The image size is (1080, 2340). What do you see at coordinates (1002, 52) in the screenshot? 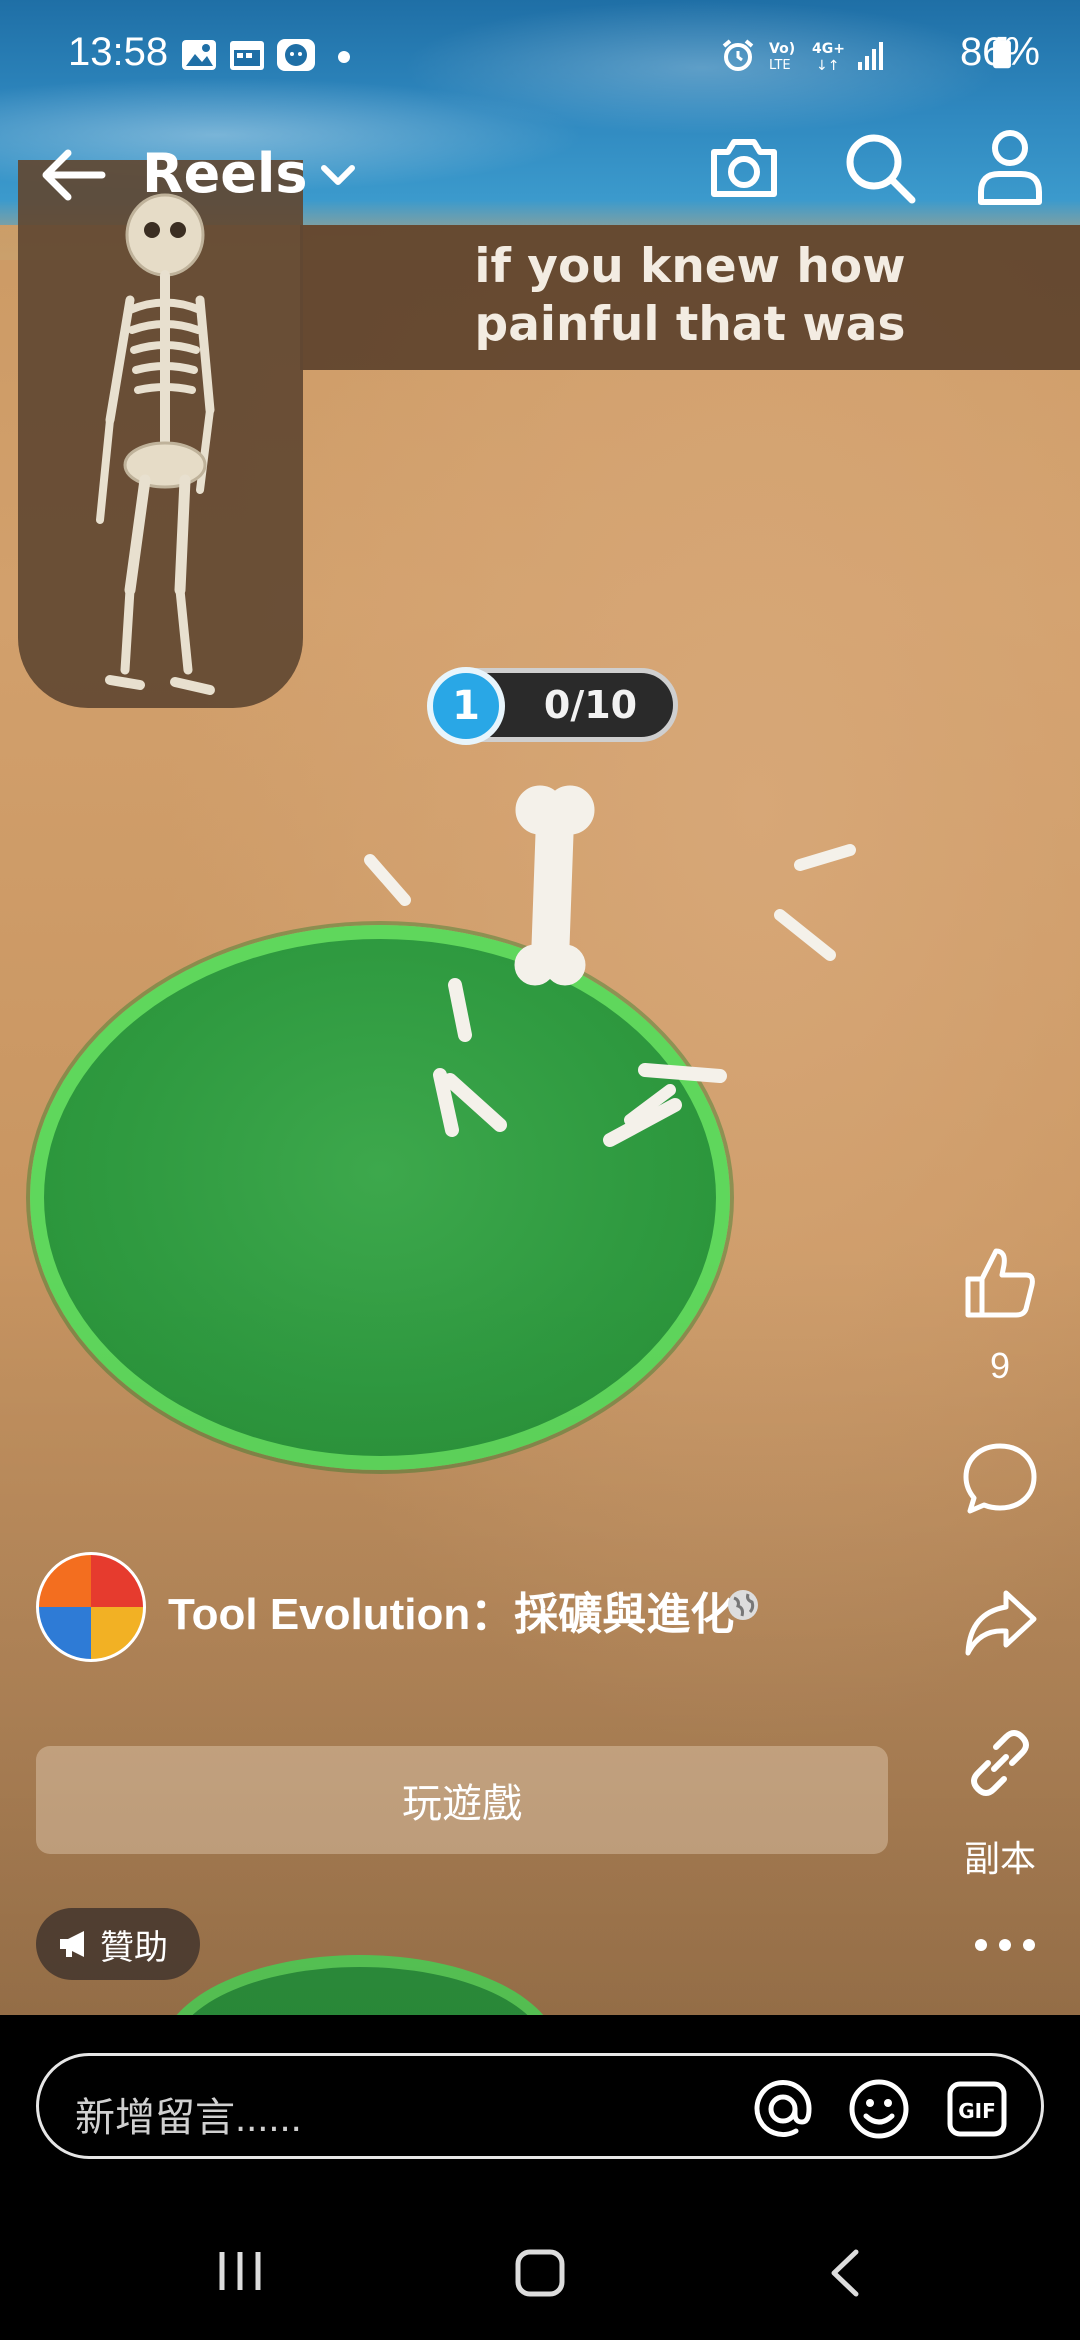
I see `battery-icon` at bounding box center [1002, 52].